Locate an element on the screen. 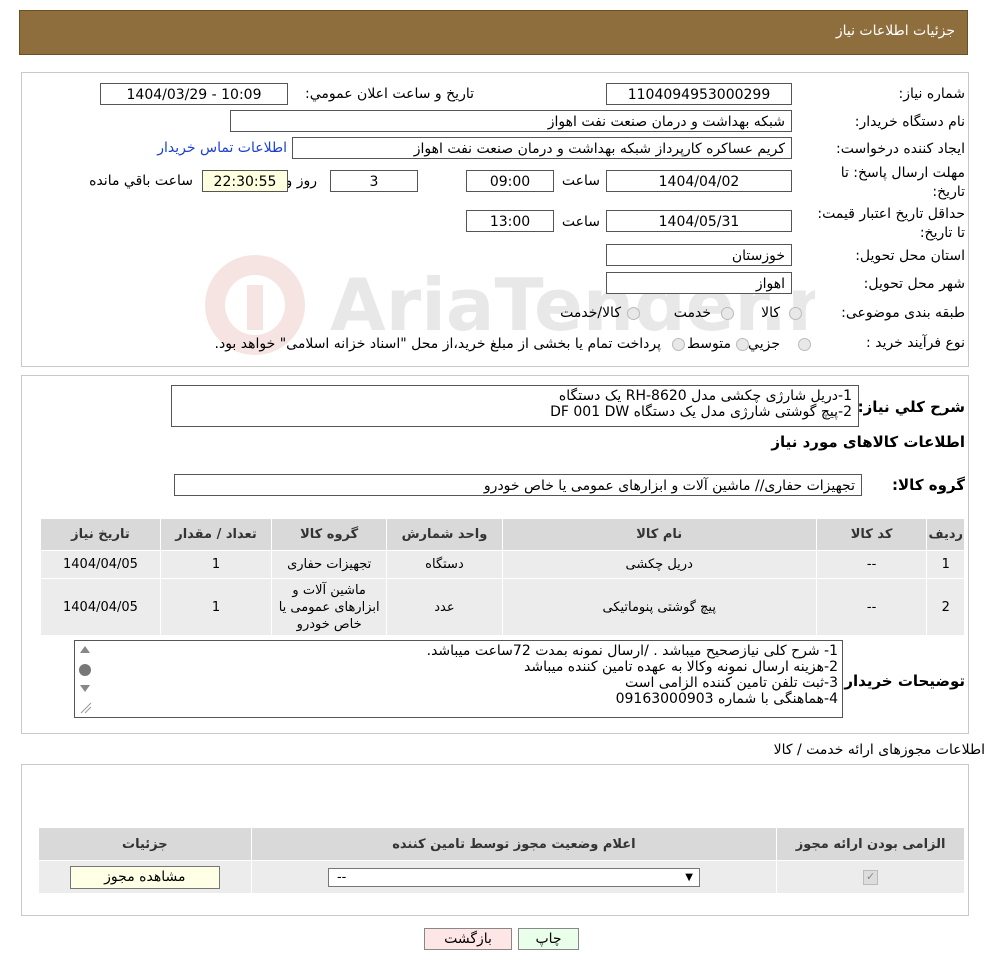 This screenshot has width=985, height=971. page-header: جزئیات اطلاعات نیاز is located at coordinates (493, 32).